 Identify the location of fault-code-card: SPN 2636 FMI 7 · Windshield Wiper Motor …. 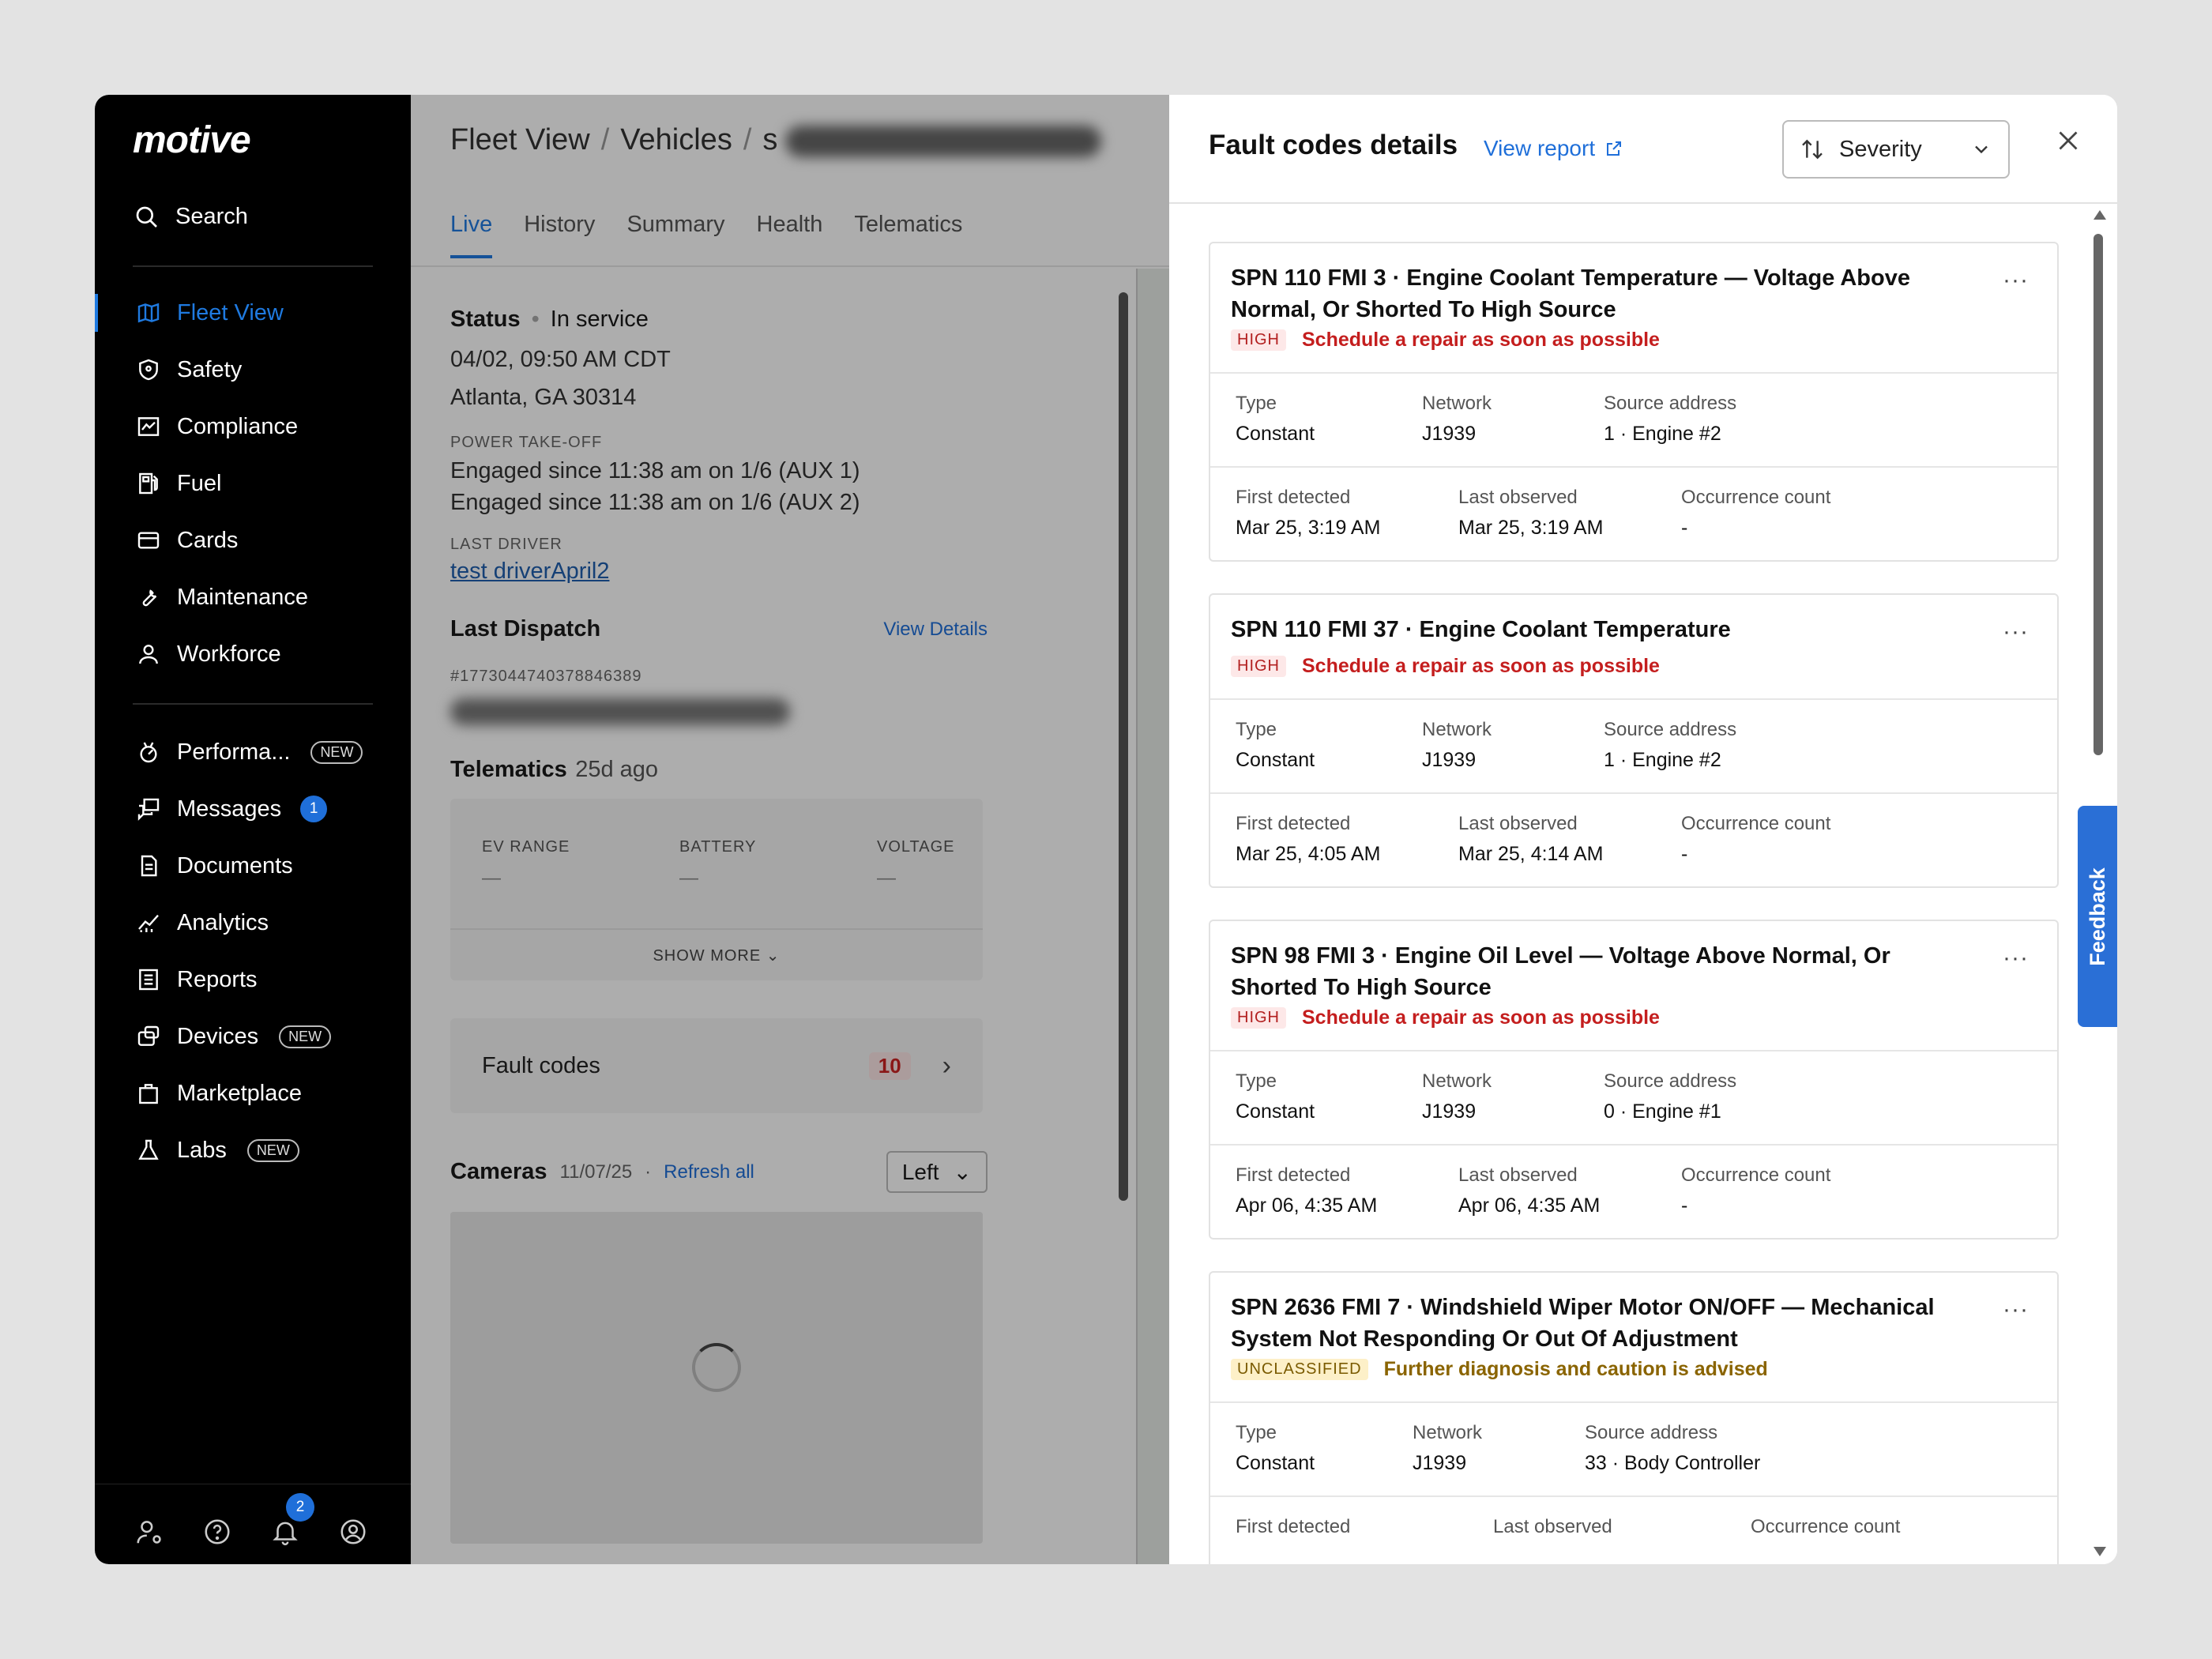
(1634, 1418).